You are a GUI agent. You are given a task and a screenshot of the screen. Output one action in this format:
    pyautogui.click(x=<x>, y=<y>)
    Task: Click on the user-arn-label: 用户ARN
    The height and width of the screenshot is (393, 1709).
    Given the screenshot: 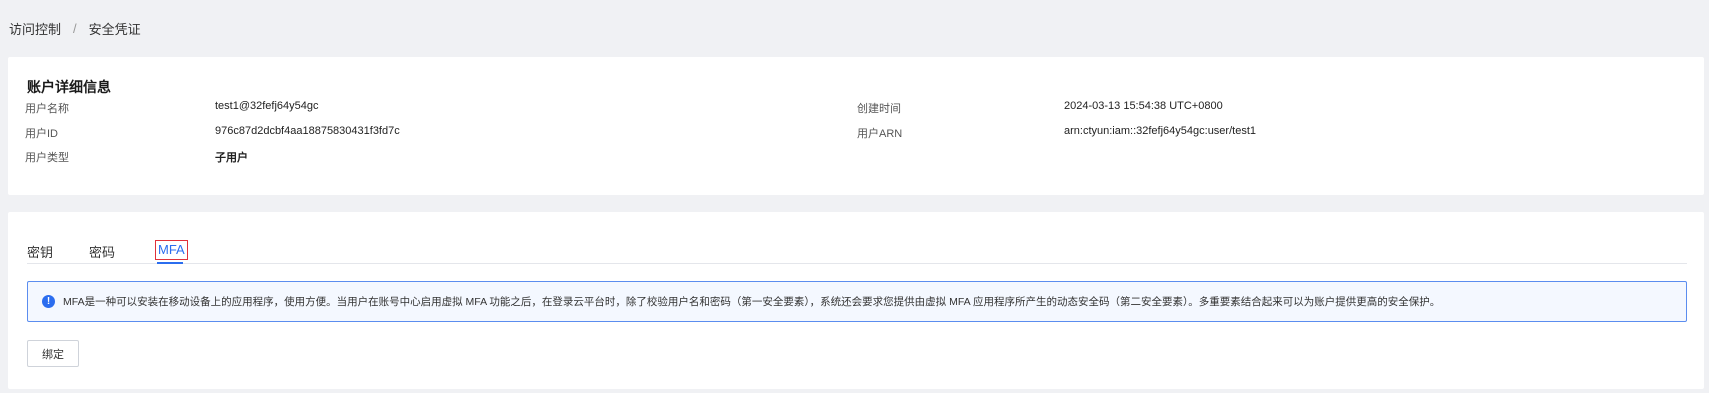 What is the action you would take?
    pyautogui.click(x=880, y=134)
    